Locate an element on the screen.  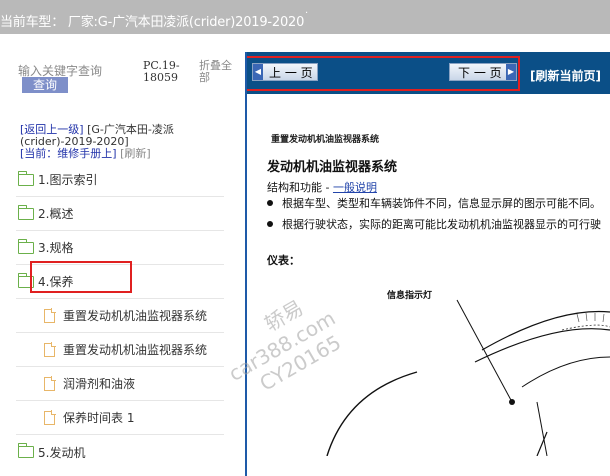
top-header: 当前车型： 厂家:G-广汽本田凌派(crider)2019-2020 · is located at coordinates (305, 17).